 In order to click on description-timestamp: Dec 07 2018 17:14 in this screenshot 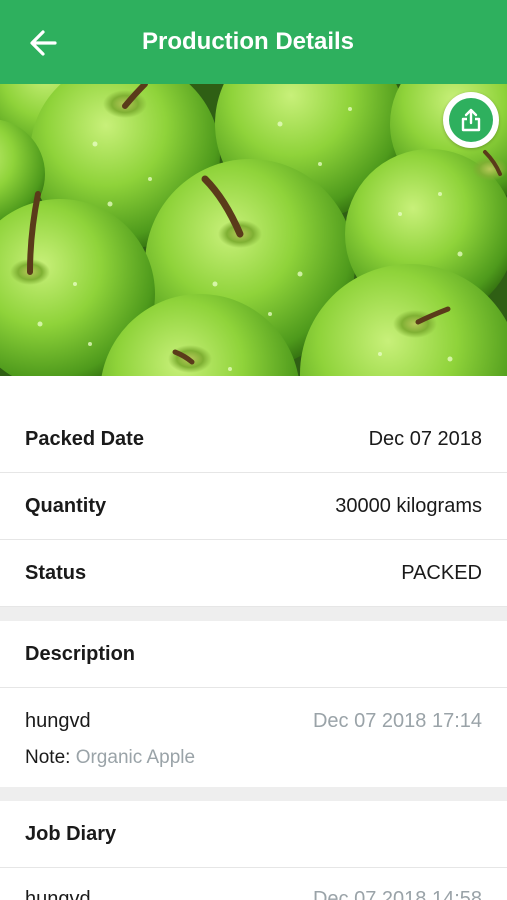, I will do `click(397, 721)`.